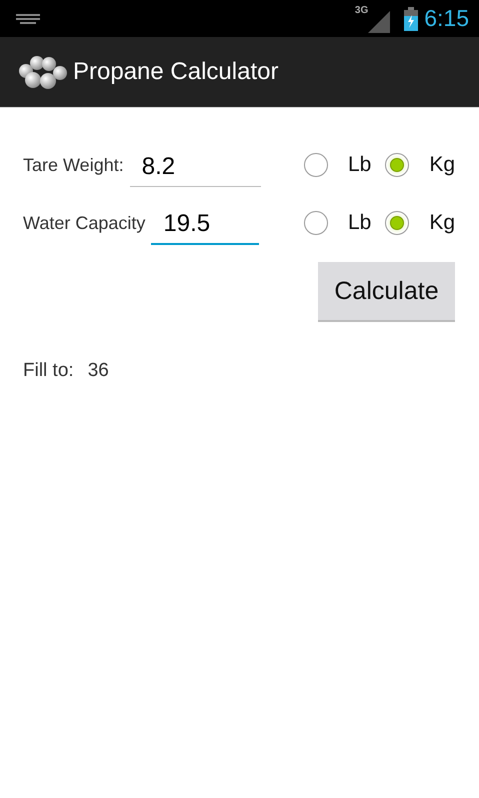 Image resolution: width=479 pixels, height=798 pixels. What do you see at coordinates (446, 18) in the screenshot?
I see `clock: 6:15` at bounding box center [446, 18].